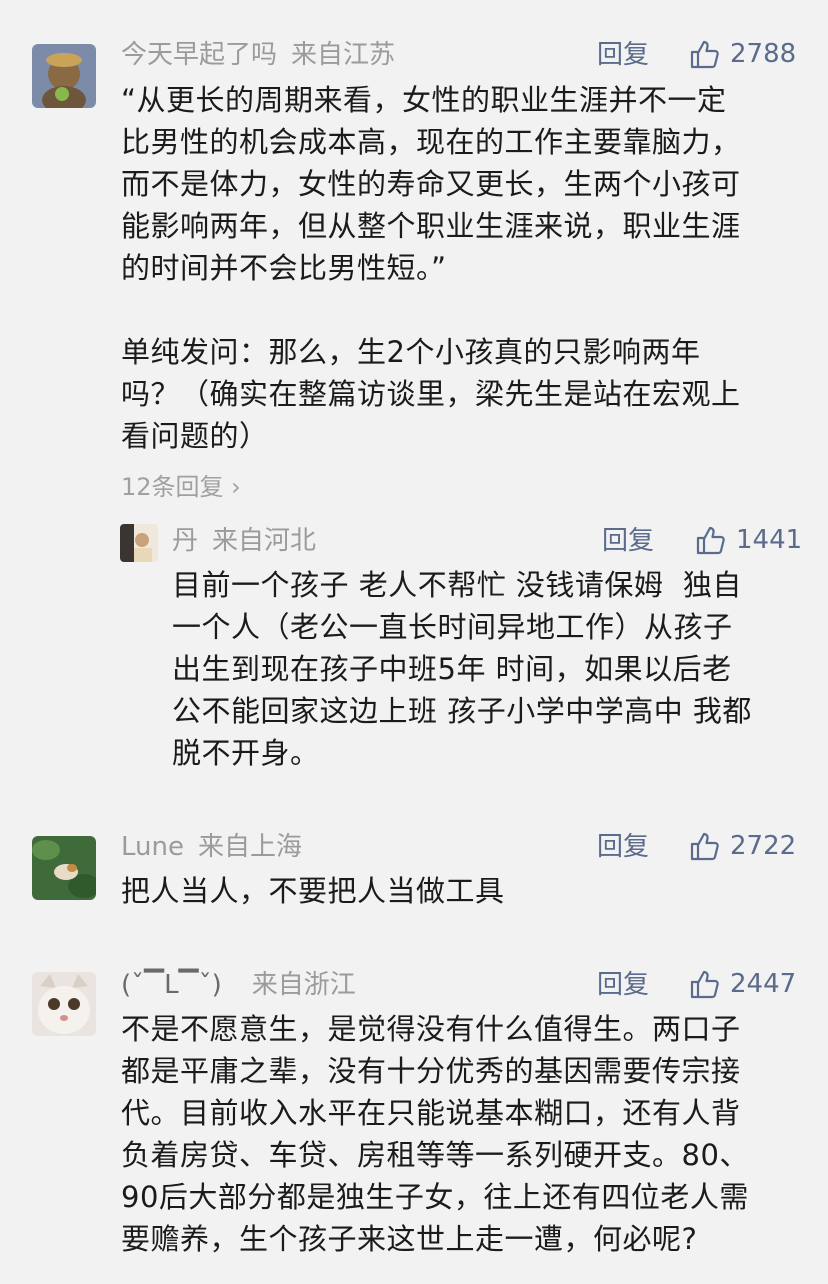  Describe the element at coordinates (763, 54) in the screenshot. I see `like-count: 2788` at that location.